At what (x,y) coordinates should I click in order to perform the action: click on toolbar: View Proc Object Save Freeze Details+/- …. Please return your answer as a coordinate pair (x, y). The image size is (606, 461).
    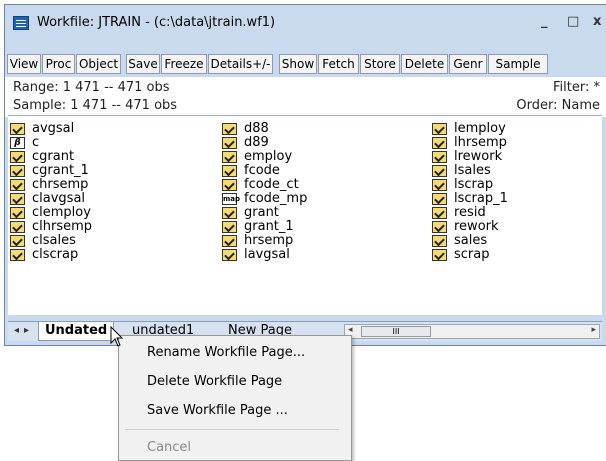
    Looking at the image, I should click on (305, 64).